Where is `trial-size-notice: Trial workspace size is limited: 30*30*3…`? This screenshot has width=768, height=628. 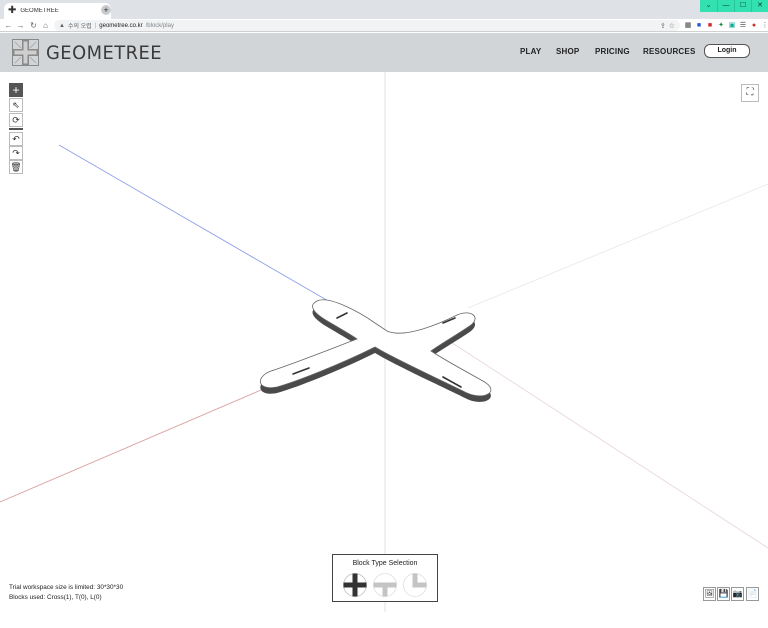
trial-size-notice: Trial workspace size is limited: 30*30*3… is located at coordinates (66, 587).